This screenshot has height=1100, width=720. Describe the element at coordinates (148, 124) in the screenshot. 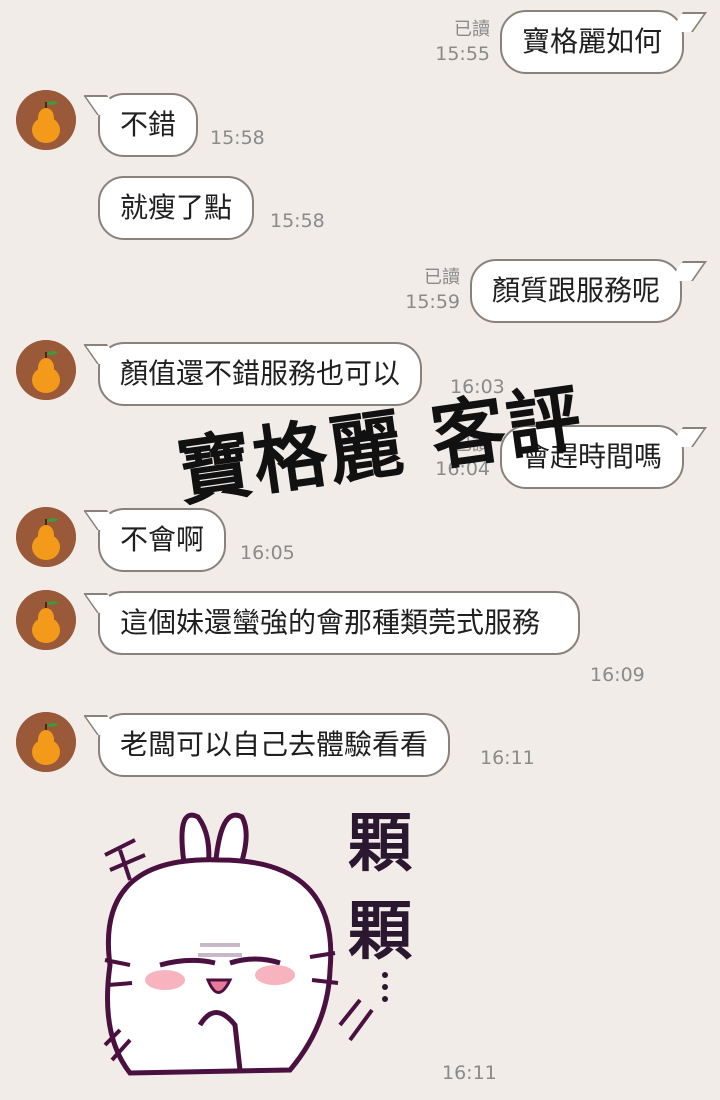

I see `message-text: 不錯` at that location.